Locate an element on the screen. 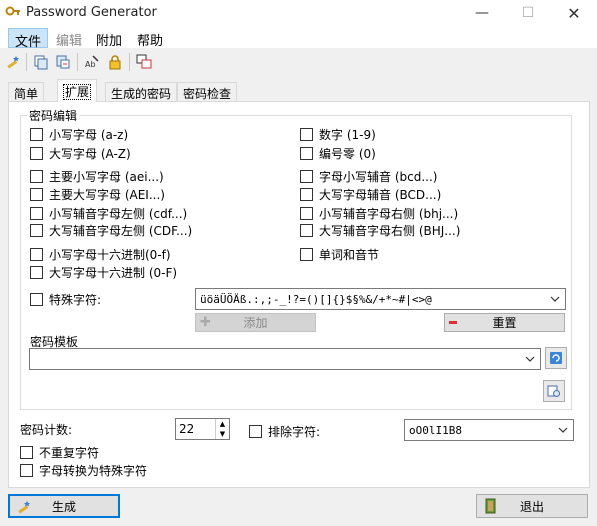 The width and height of the screenshot is (597, 526). option-upper-consonant-left: 大写辅音字母左侧 (CDF...) is located at coordinates (111, 230).